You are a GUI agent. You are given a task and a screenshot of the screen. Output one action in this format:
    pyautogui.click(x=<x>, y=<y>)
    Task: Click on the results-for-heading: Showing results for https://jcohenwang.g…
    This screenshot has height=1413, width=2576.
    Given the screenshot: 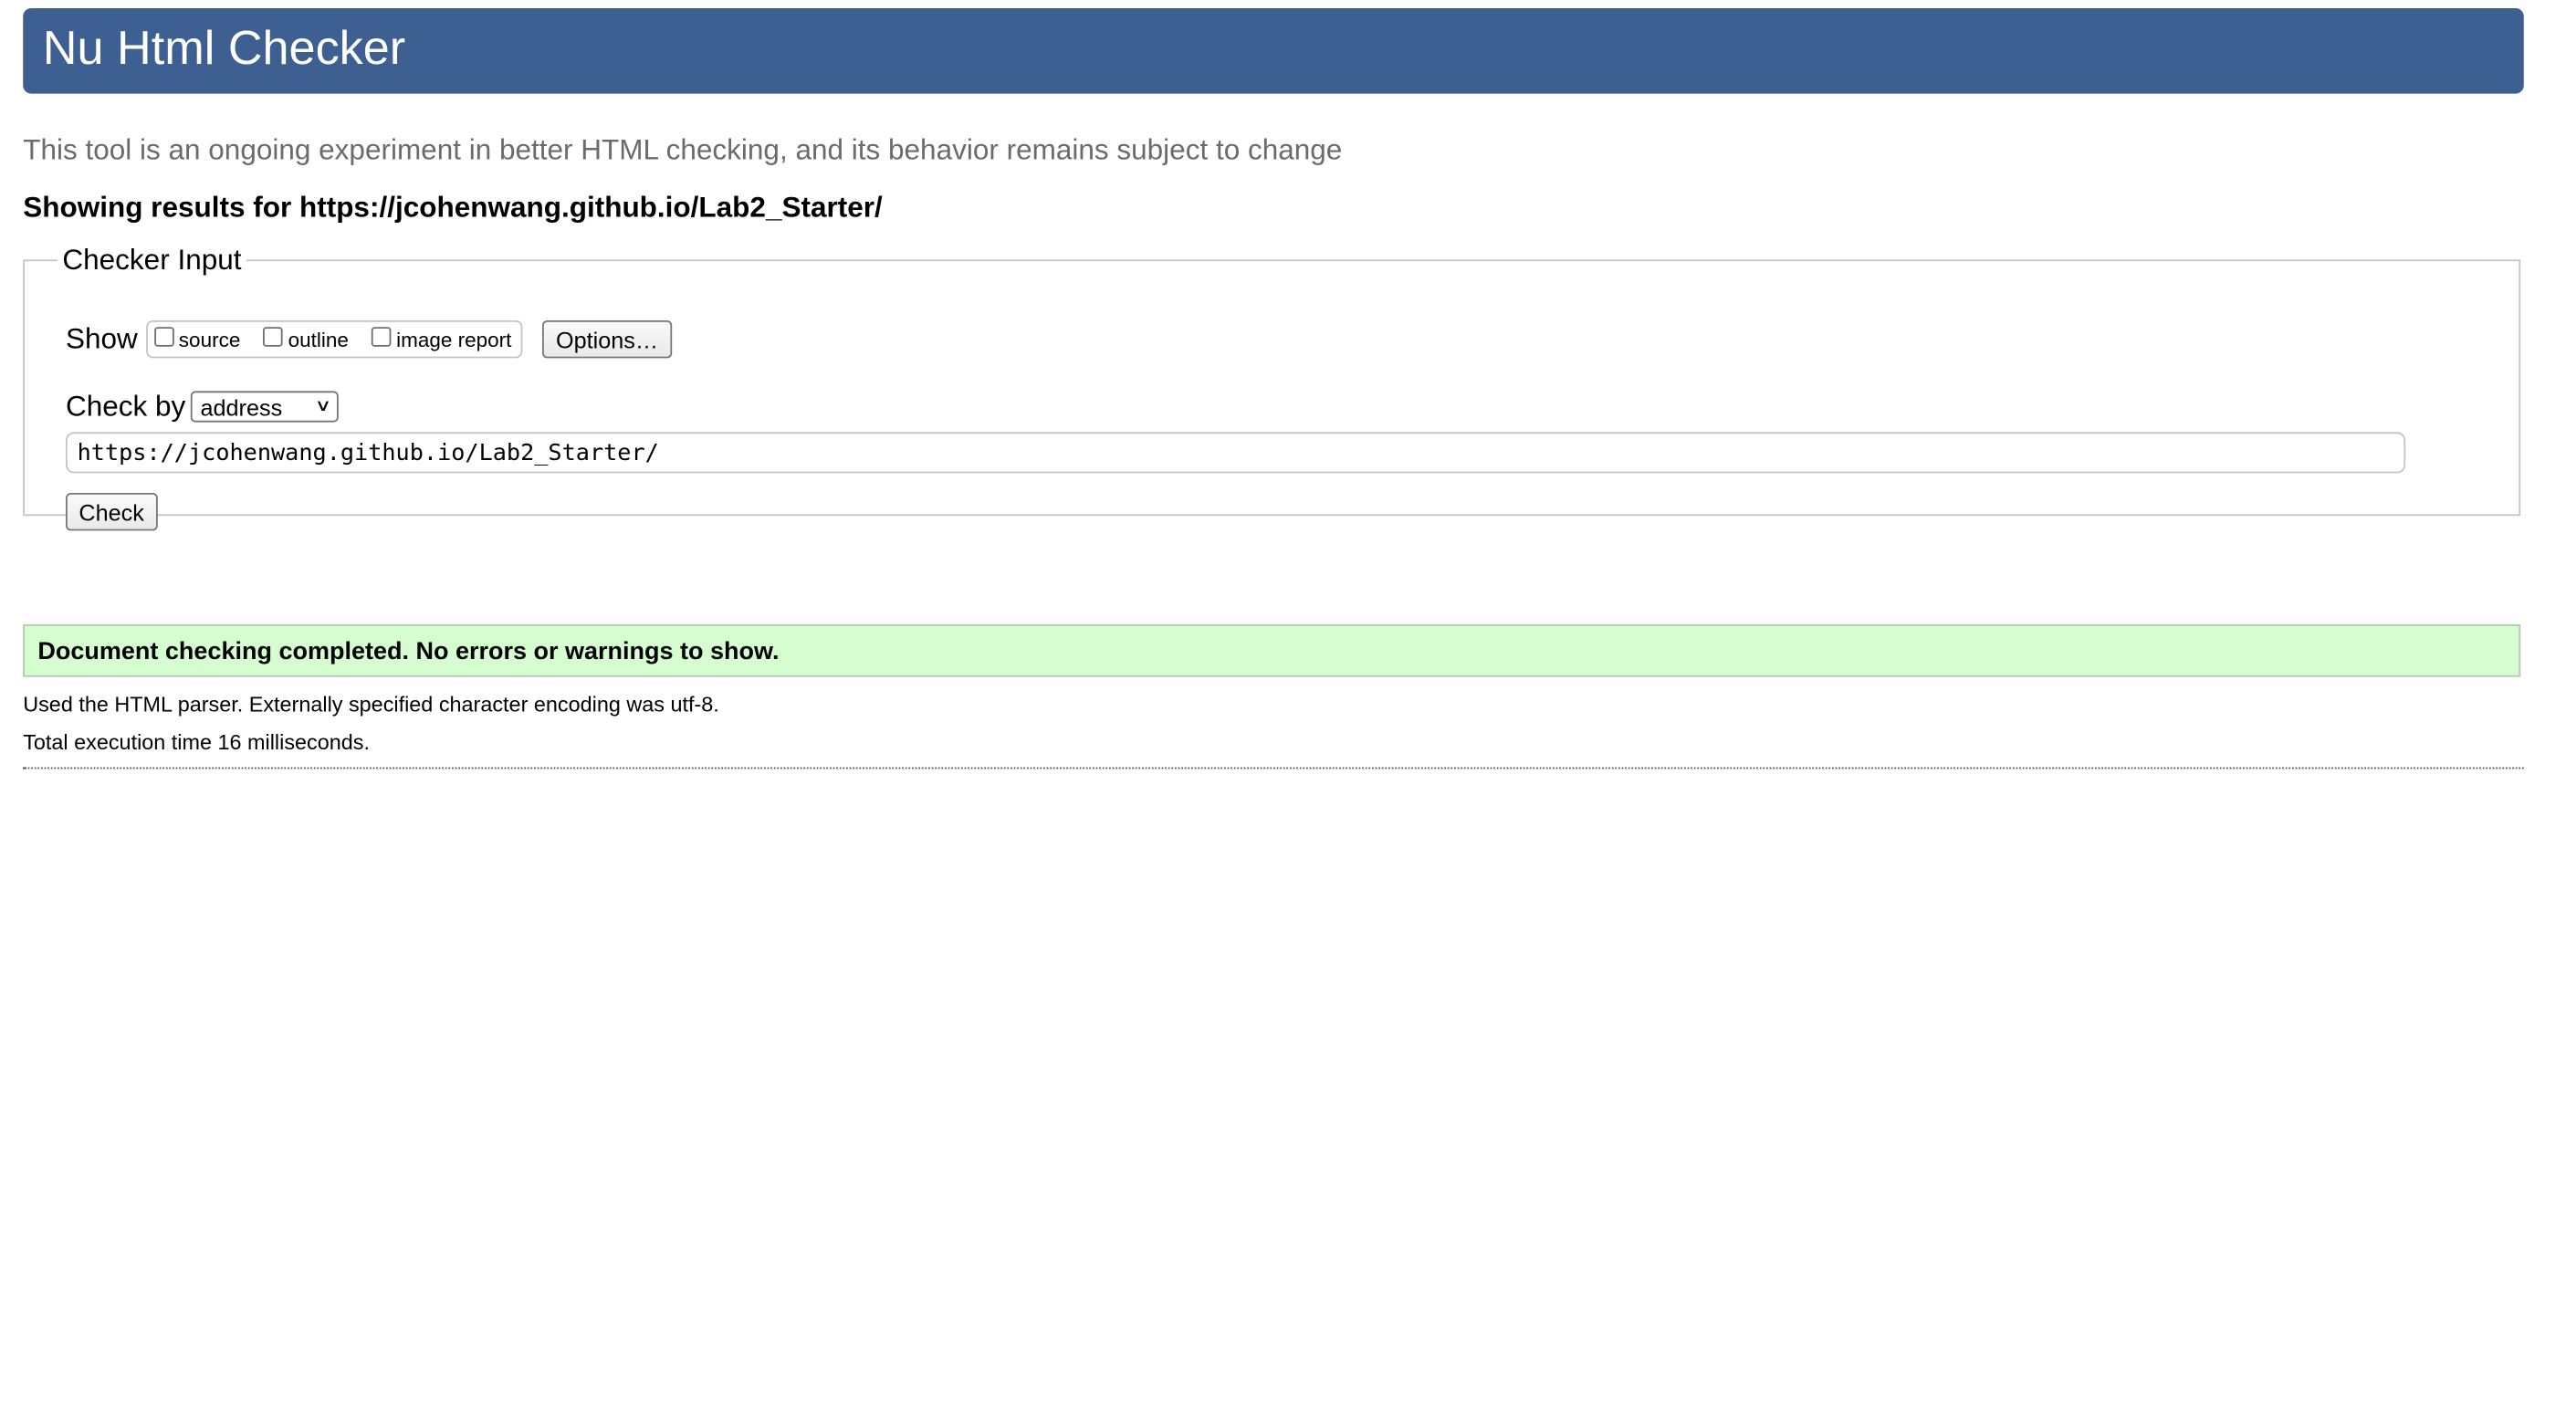 What is the action you would take?
    pyautogui.click(x=453, y=207)
    